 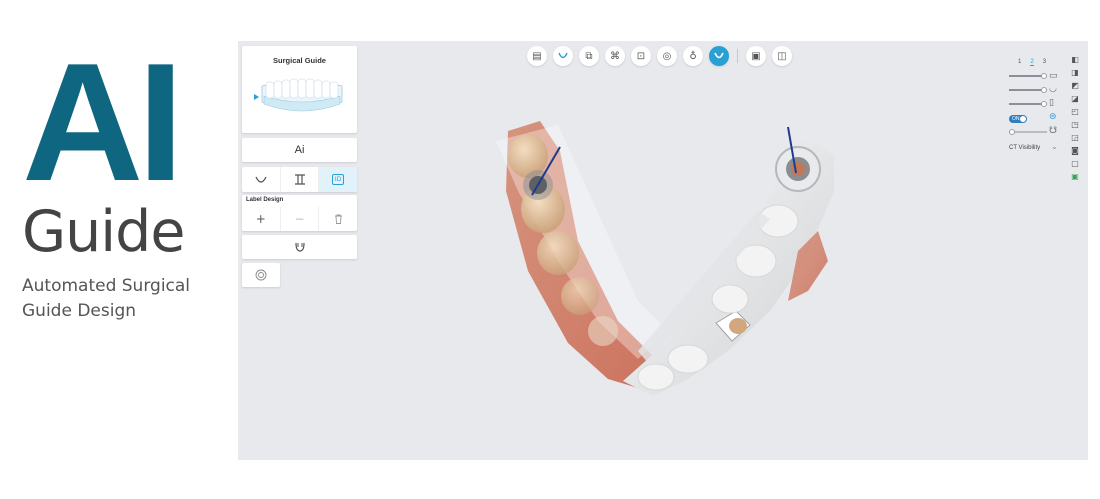 I want to click on clipboard-icon: ▣, so click(x=756, y=56).